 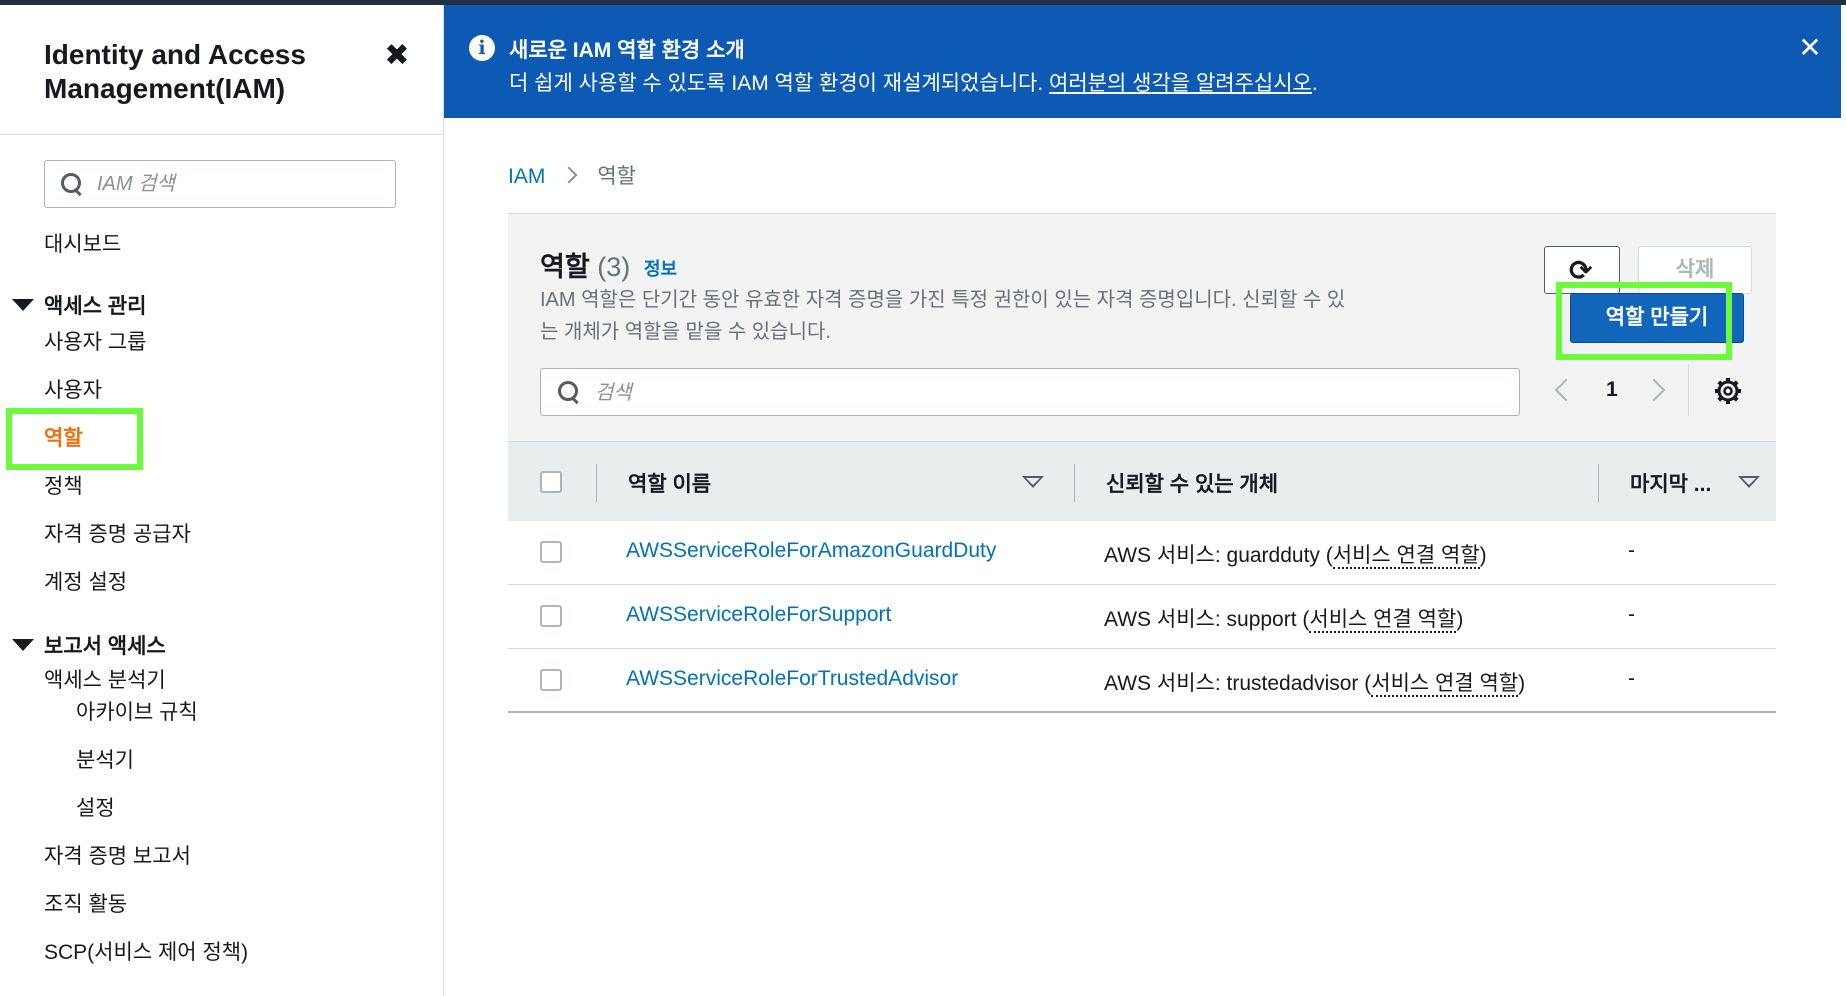 I want to click on role-count: (3), so click(x=614, y=267).